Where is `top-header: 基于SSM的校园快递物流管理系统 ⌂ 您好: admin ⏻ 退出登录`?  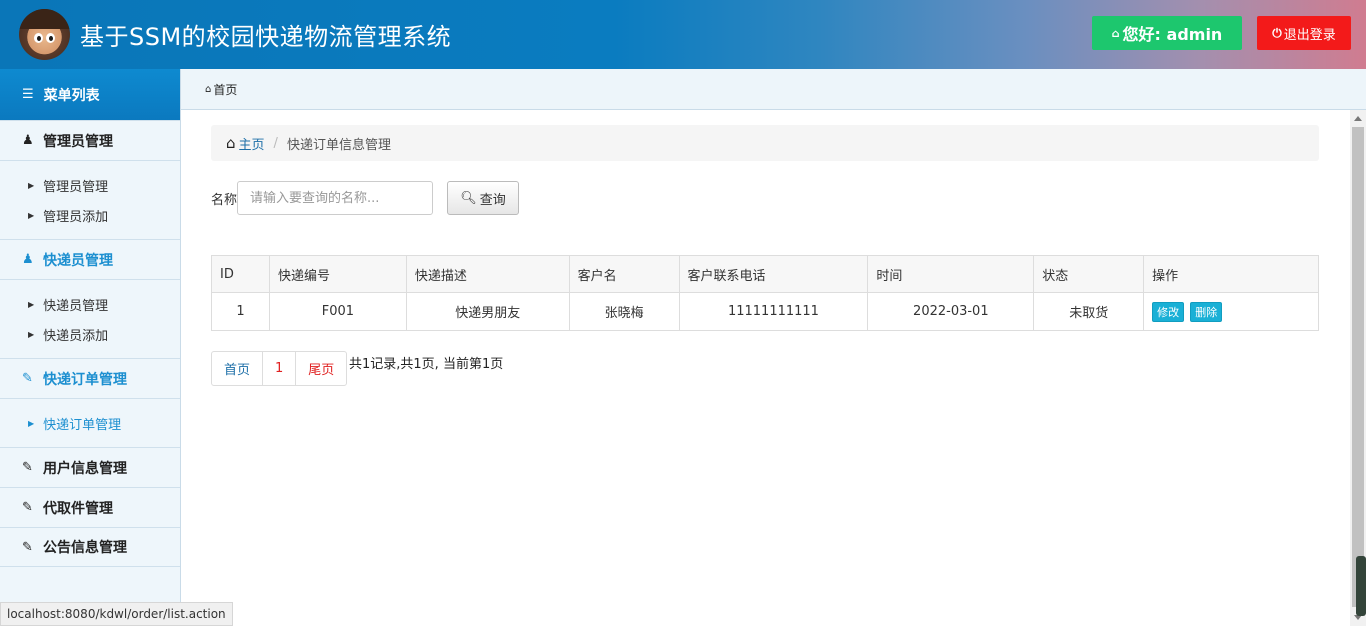 top-header: 基于SSM的校园快递物流管理系统 ⌂ 您好: admin ⏻ 退出登录 is located at coordinates (683, 34).